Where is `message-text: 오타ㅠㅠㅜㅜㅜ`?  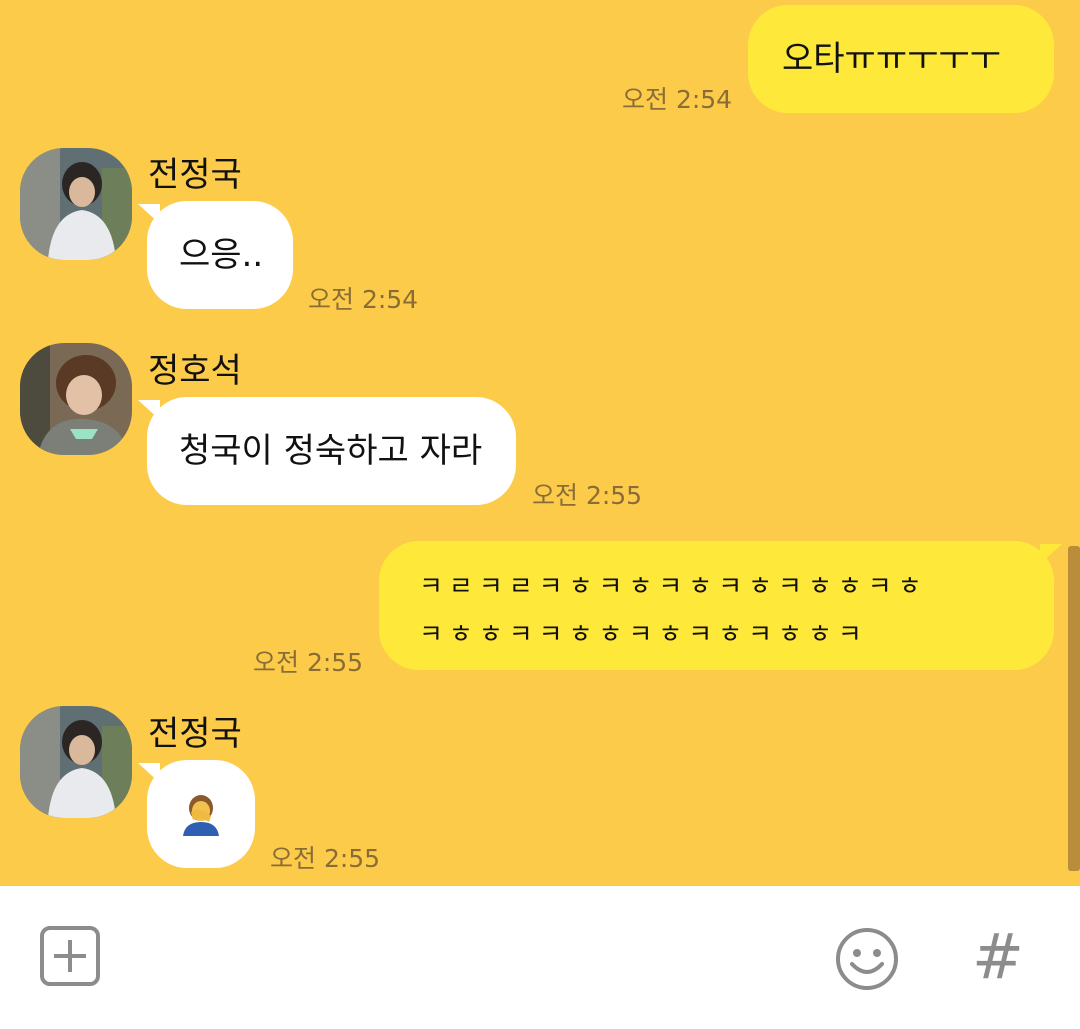 message-text: 오타ㅠㅠㅜㅜㅜ is located at coordinates (891, 59).